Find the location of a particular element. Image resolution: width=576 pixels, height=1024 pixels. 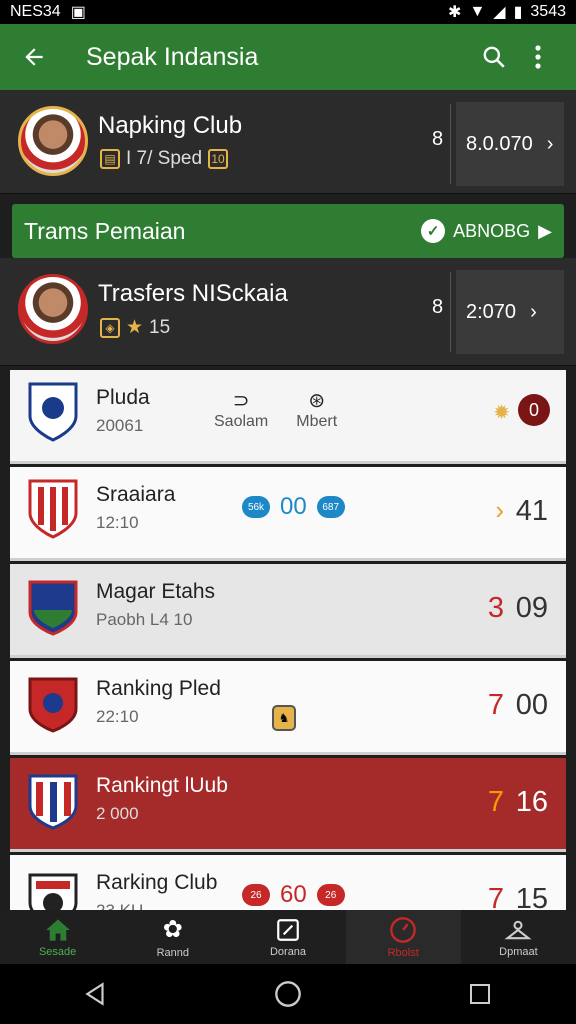

chevron-right-icon: › is located at coordinates (550, 143).